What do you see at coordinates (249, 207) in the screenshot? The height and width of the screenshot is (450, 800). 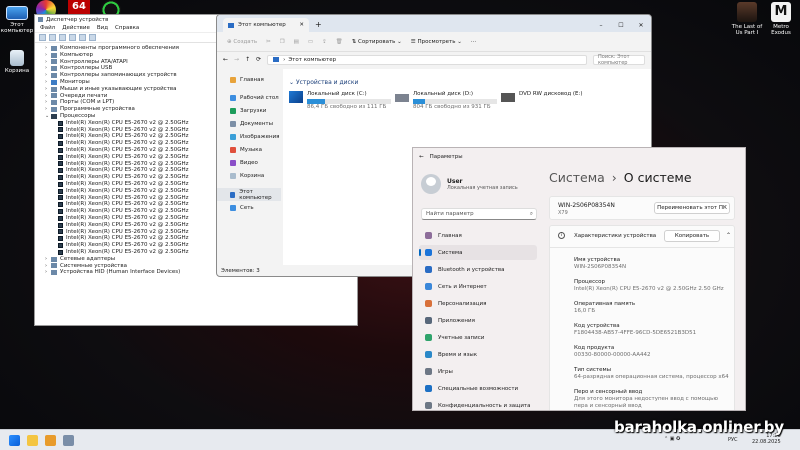 I see `nav-item-network: Сеть` at bounding box center [249, 207].